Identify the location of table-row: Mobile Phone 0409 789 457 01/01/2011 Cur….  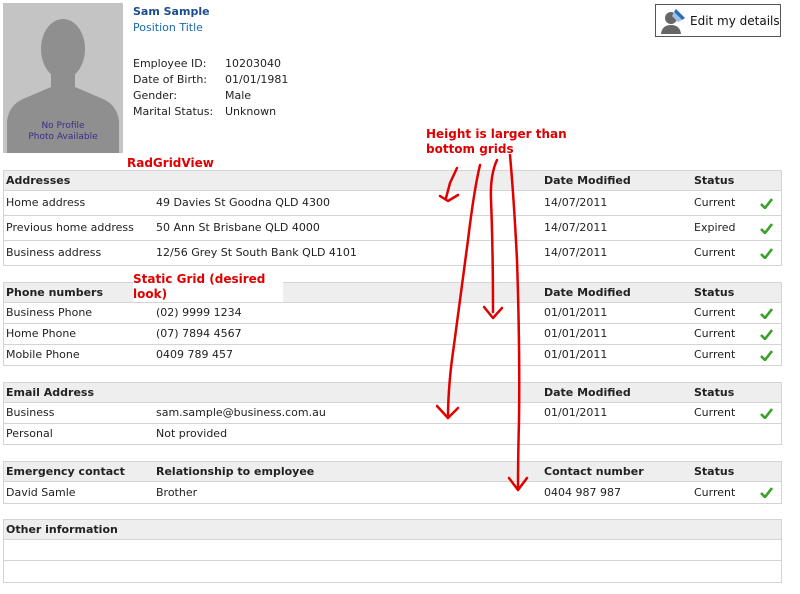
(392, 355).